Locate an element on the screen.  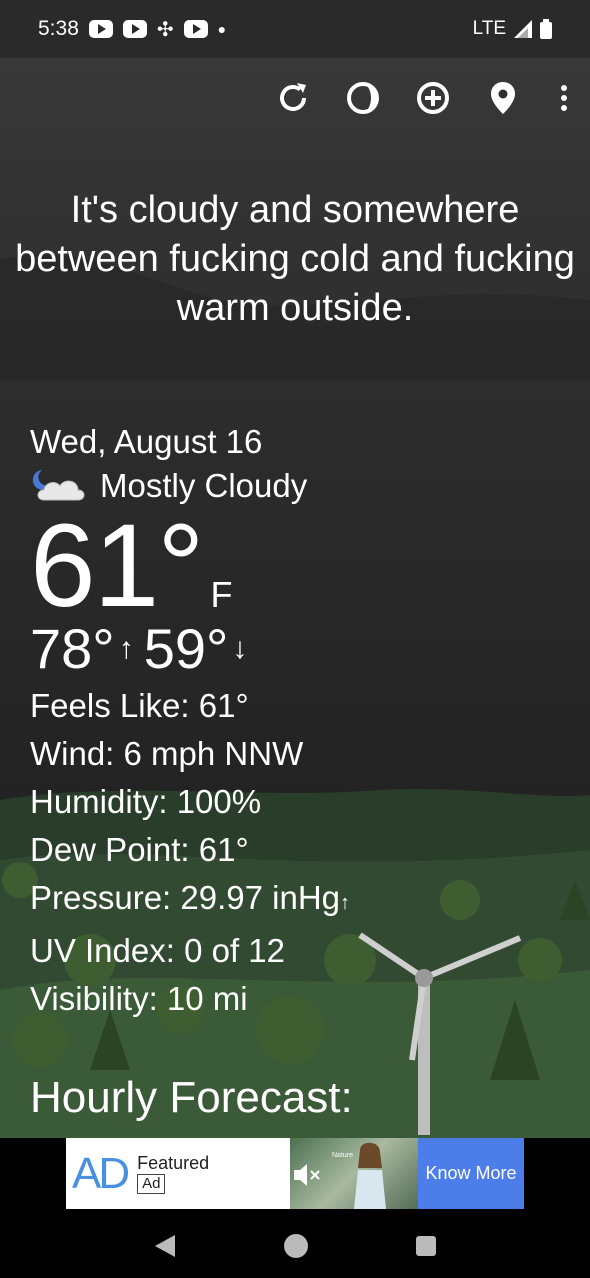
ad-text: Featured Ad is located at coordinates (173, 1174).